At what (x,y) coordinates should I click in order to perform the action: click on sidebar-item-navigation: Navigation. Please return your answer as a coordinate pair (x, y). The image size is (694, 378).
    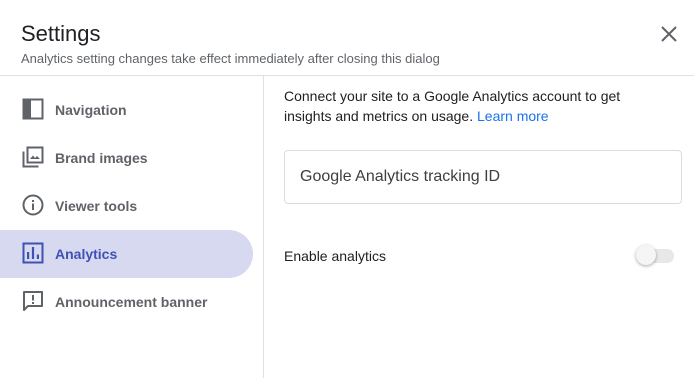
    Looking at the image, I should click on (126, 110).